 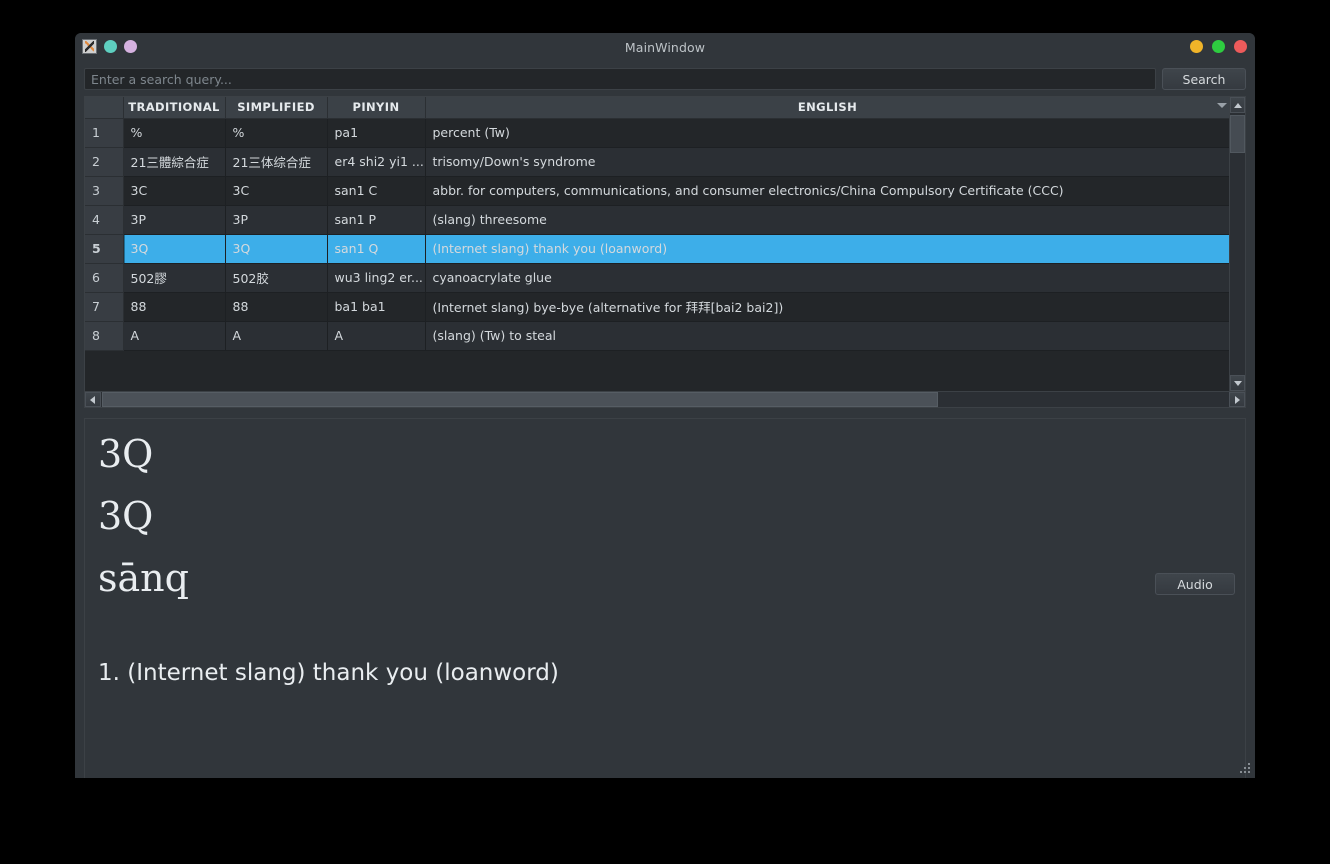 I want to click on search-bar: Search, so click(x=665, y=79).